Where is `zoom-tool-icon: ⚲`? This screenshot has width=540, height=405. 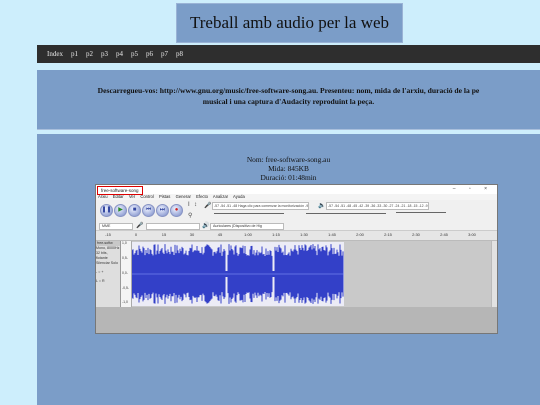 zoom-tool-icon: ⚲ is located at coordinates (190, 215).